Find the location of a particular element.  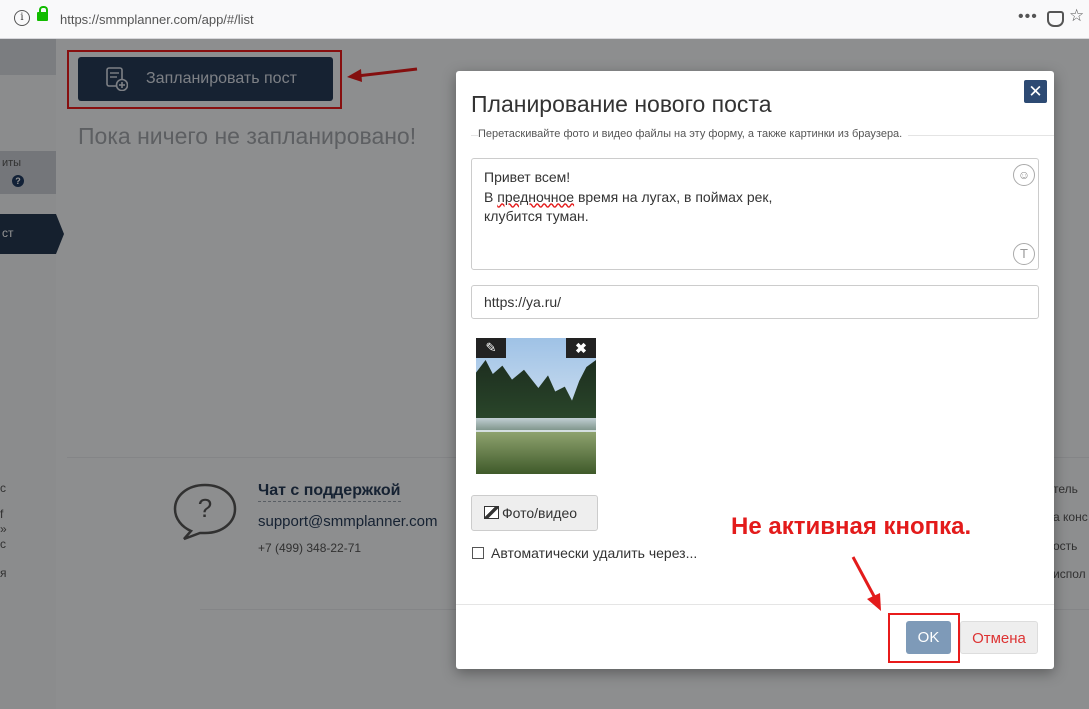

page-actions-icon: ••• is located at coordinates (1028, 17).